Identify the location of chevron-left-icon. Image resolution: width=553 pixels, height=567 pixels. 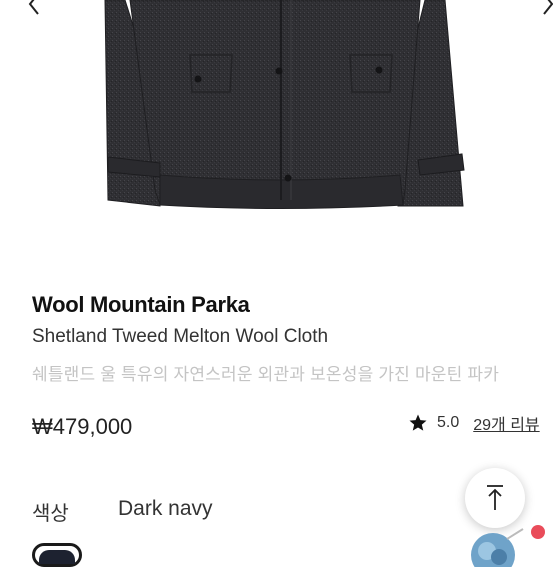
(33, 7).